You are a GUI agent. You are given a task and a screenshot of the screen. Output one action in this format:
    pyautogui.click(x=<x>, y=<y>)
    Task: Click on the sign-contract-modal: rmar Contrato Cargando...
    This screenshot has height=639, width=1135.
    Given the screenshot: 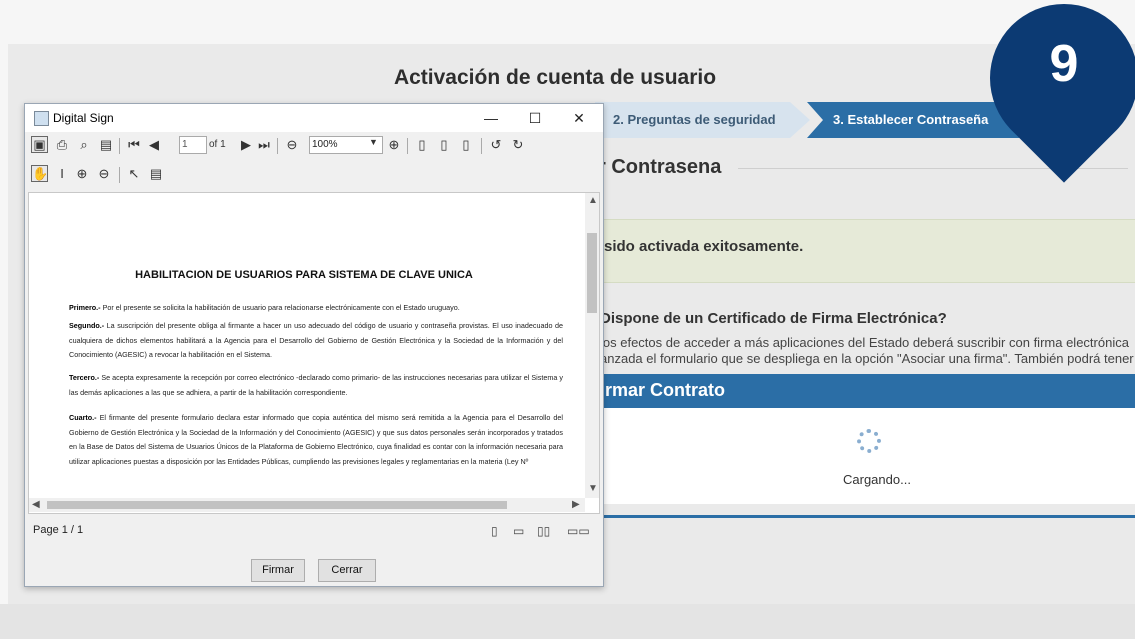 What is the action you would take?
    pyautogui.click(x=852, y=439)
    